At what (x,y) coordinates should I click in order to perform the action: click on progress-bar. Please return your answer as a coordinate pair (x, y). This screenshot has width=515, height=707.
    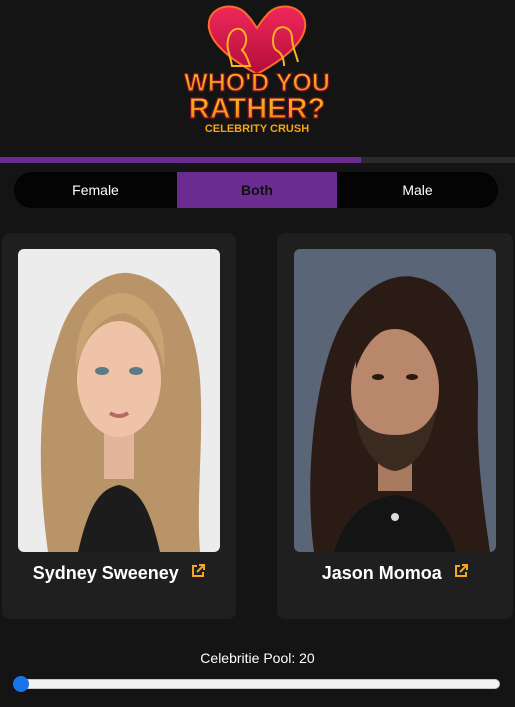
    Looking at the image, I should click on (257, 160).